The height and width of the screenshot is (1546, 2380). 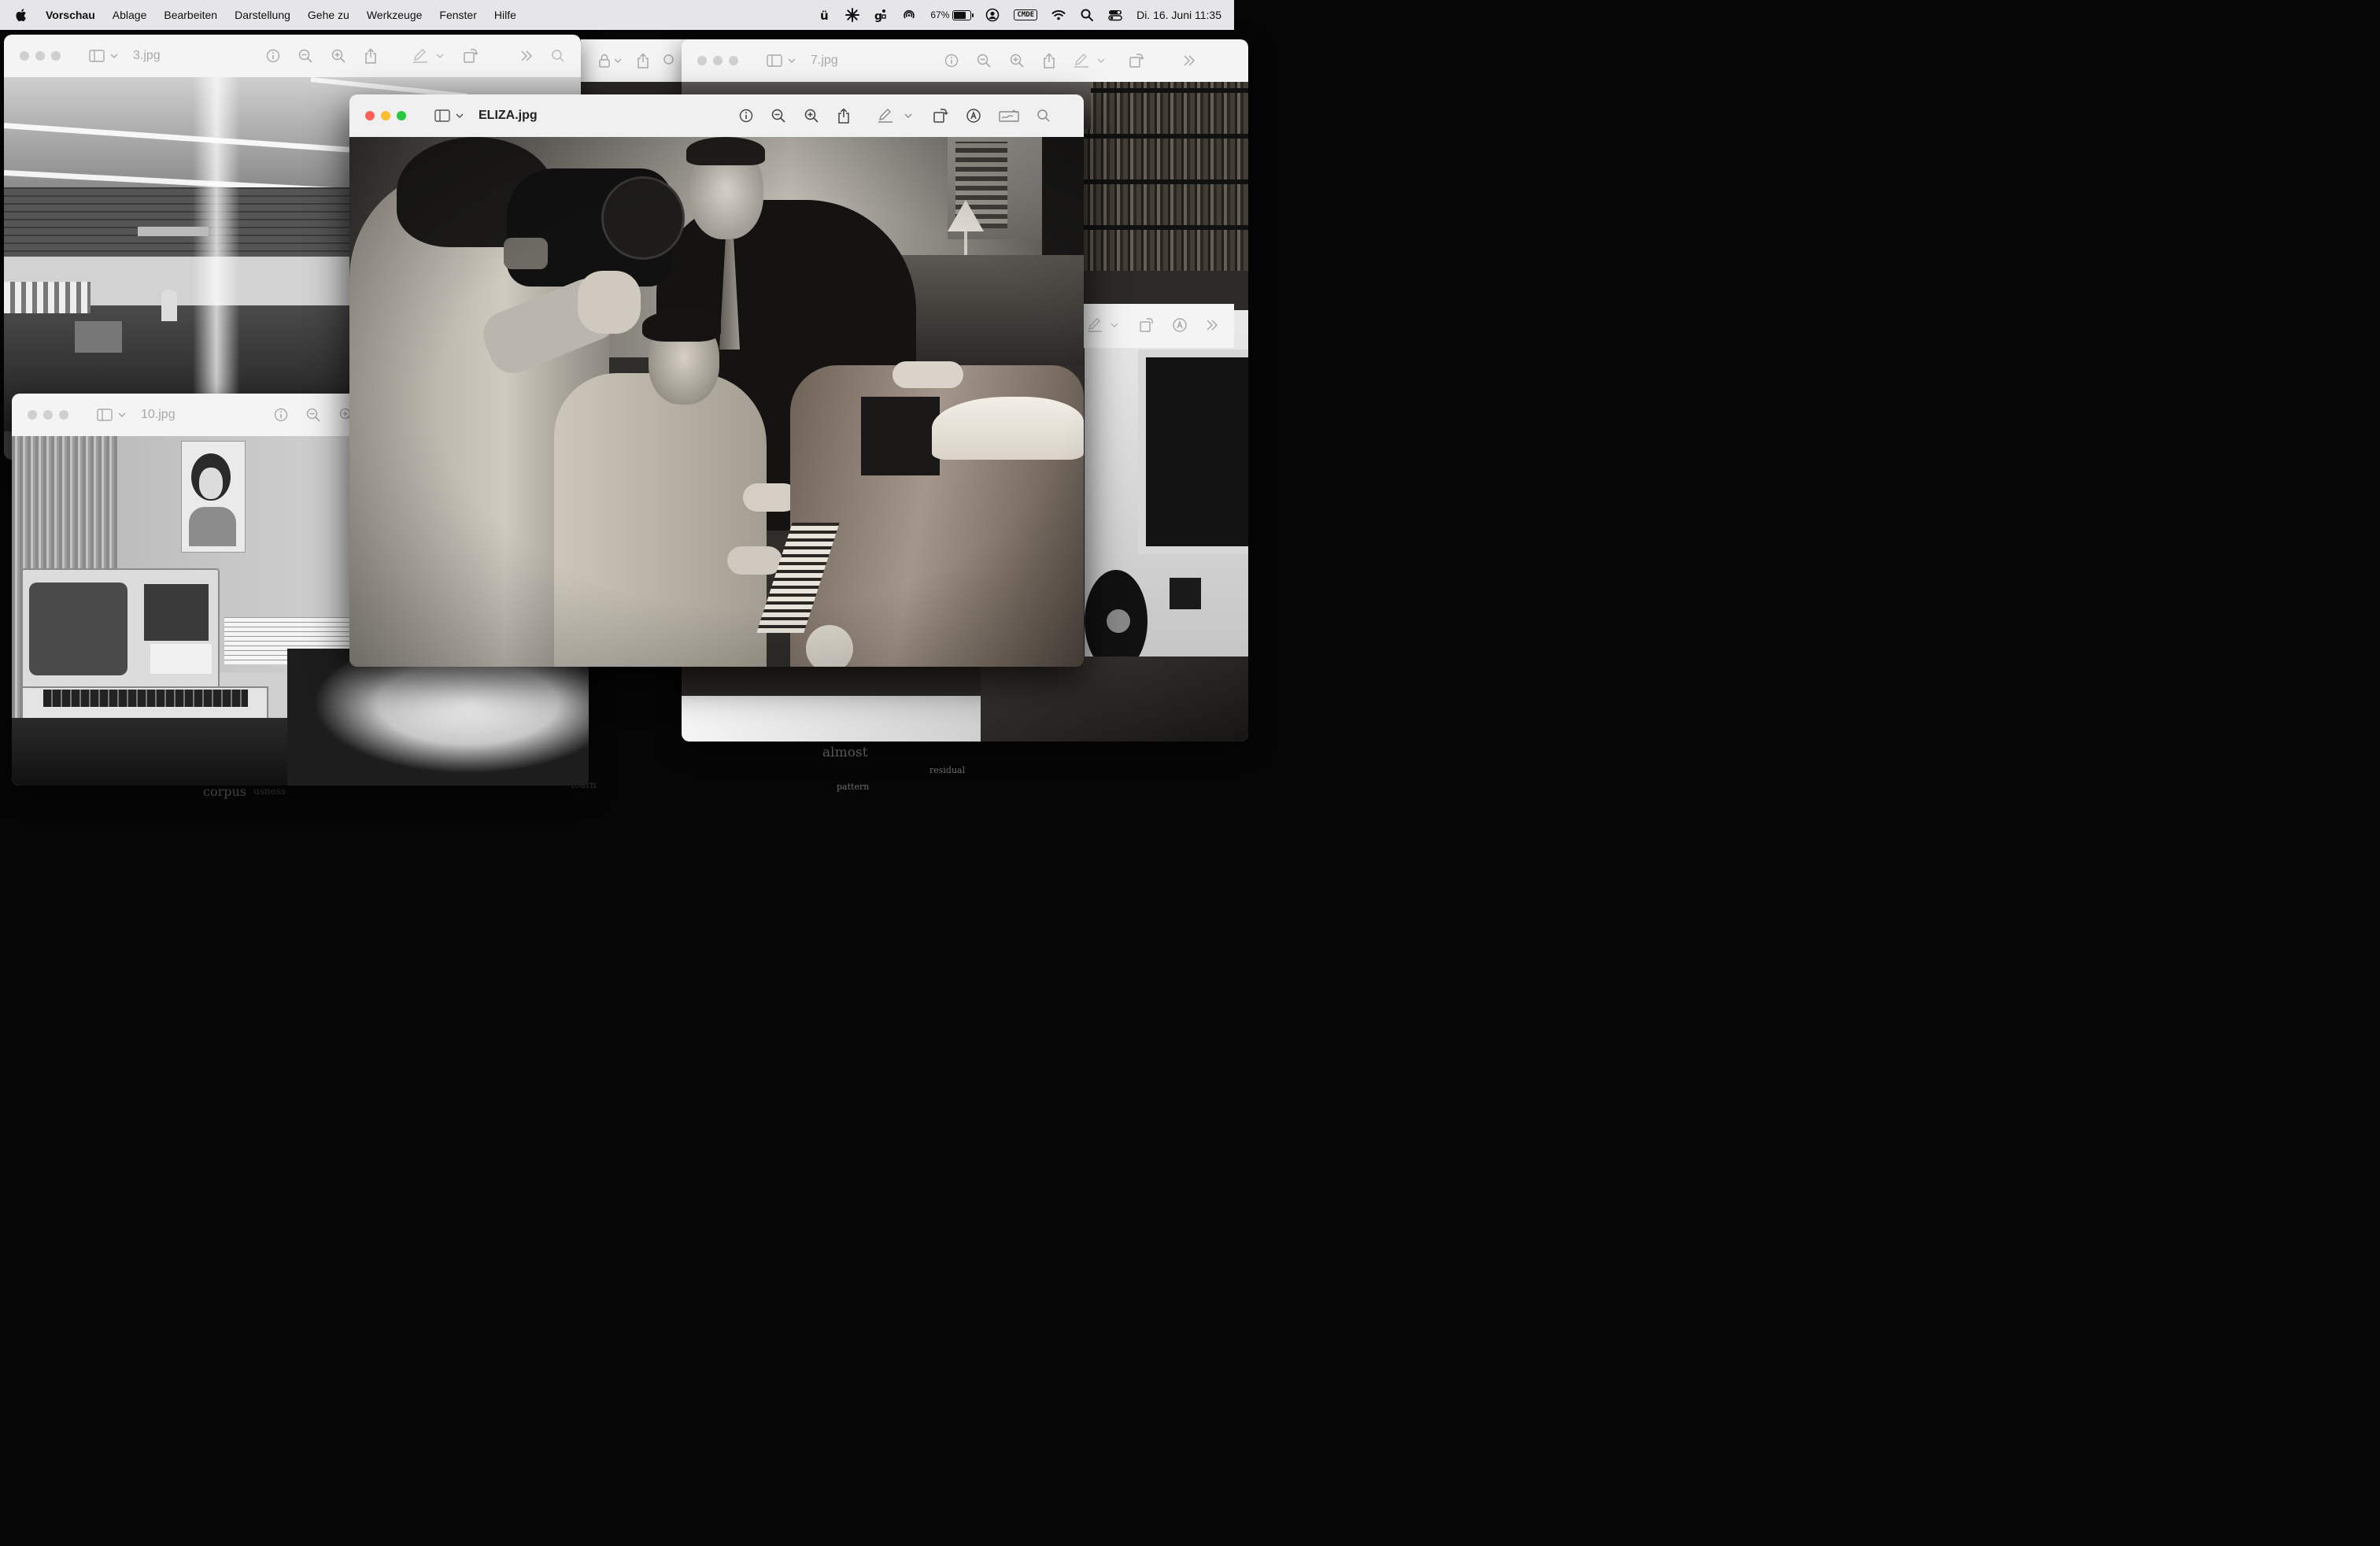 I want to click on svg-text: ü, so click(x=824, y=15).